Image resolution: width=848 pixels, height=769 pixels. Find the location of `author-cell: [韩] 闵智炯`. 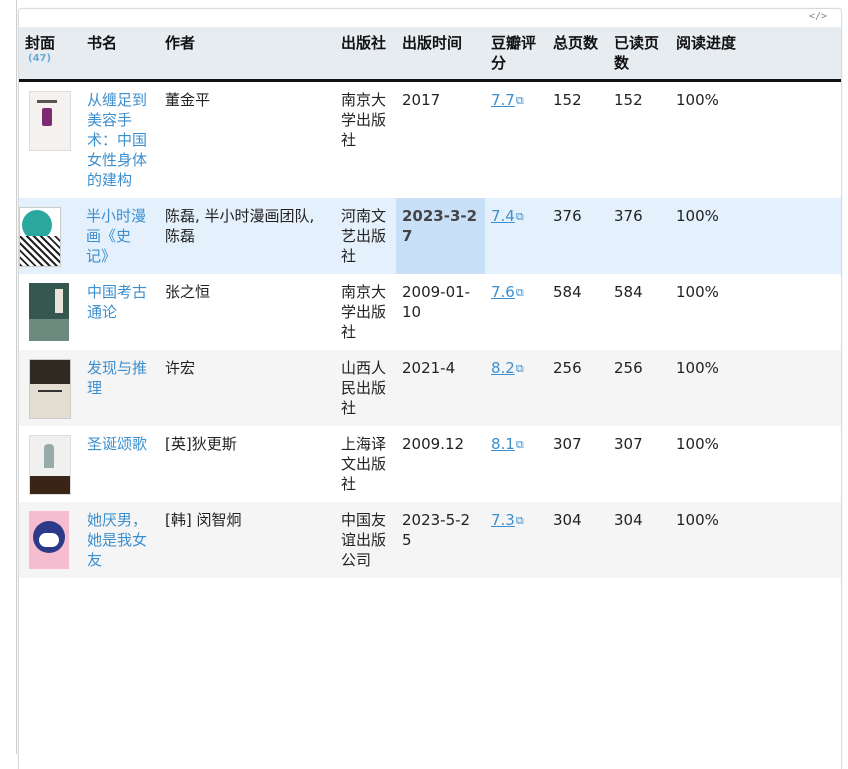

author-cell: [韩] 闵智炯 is located at coordinates (247, 540).